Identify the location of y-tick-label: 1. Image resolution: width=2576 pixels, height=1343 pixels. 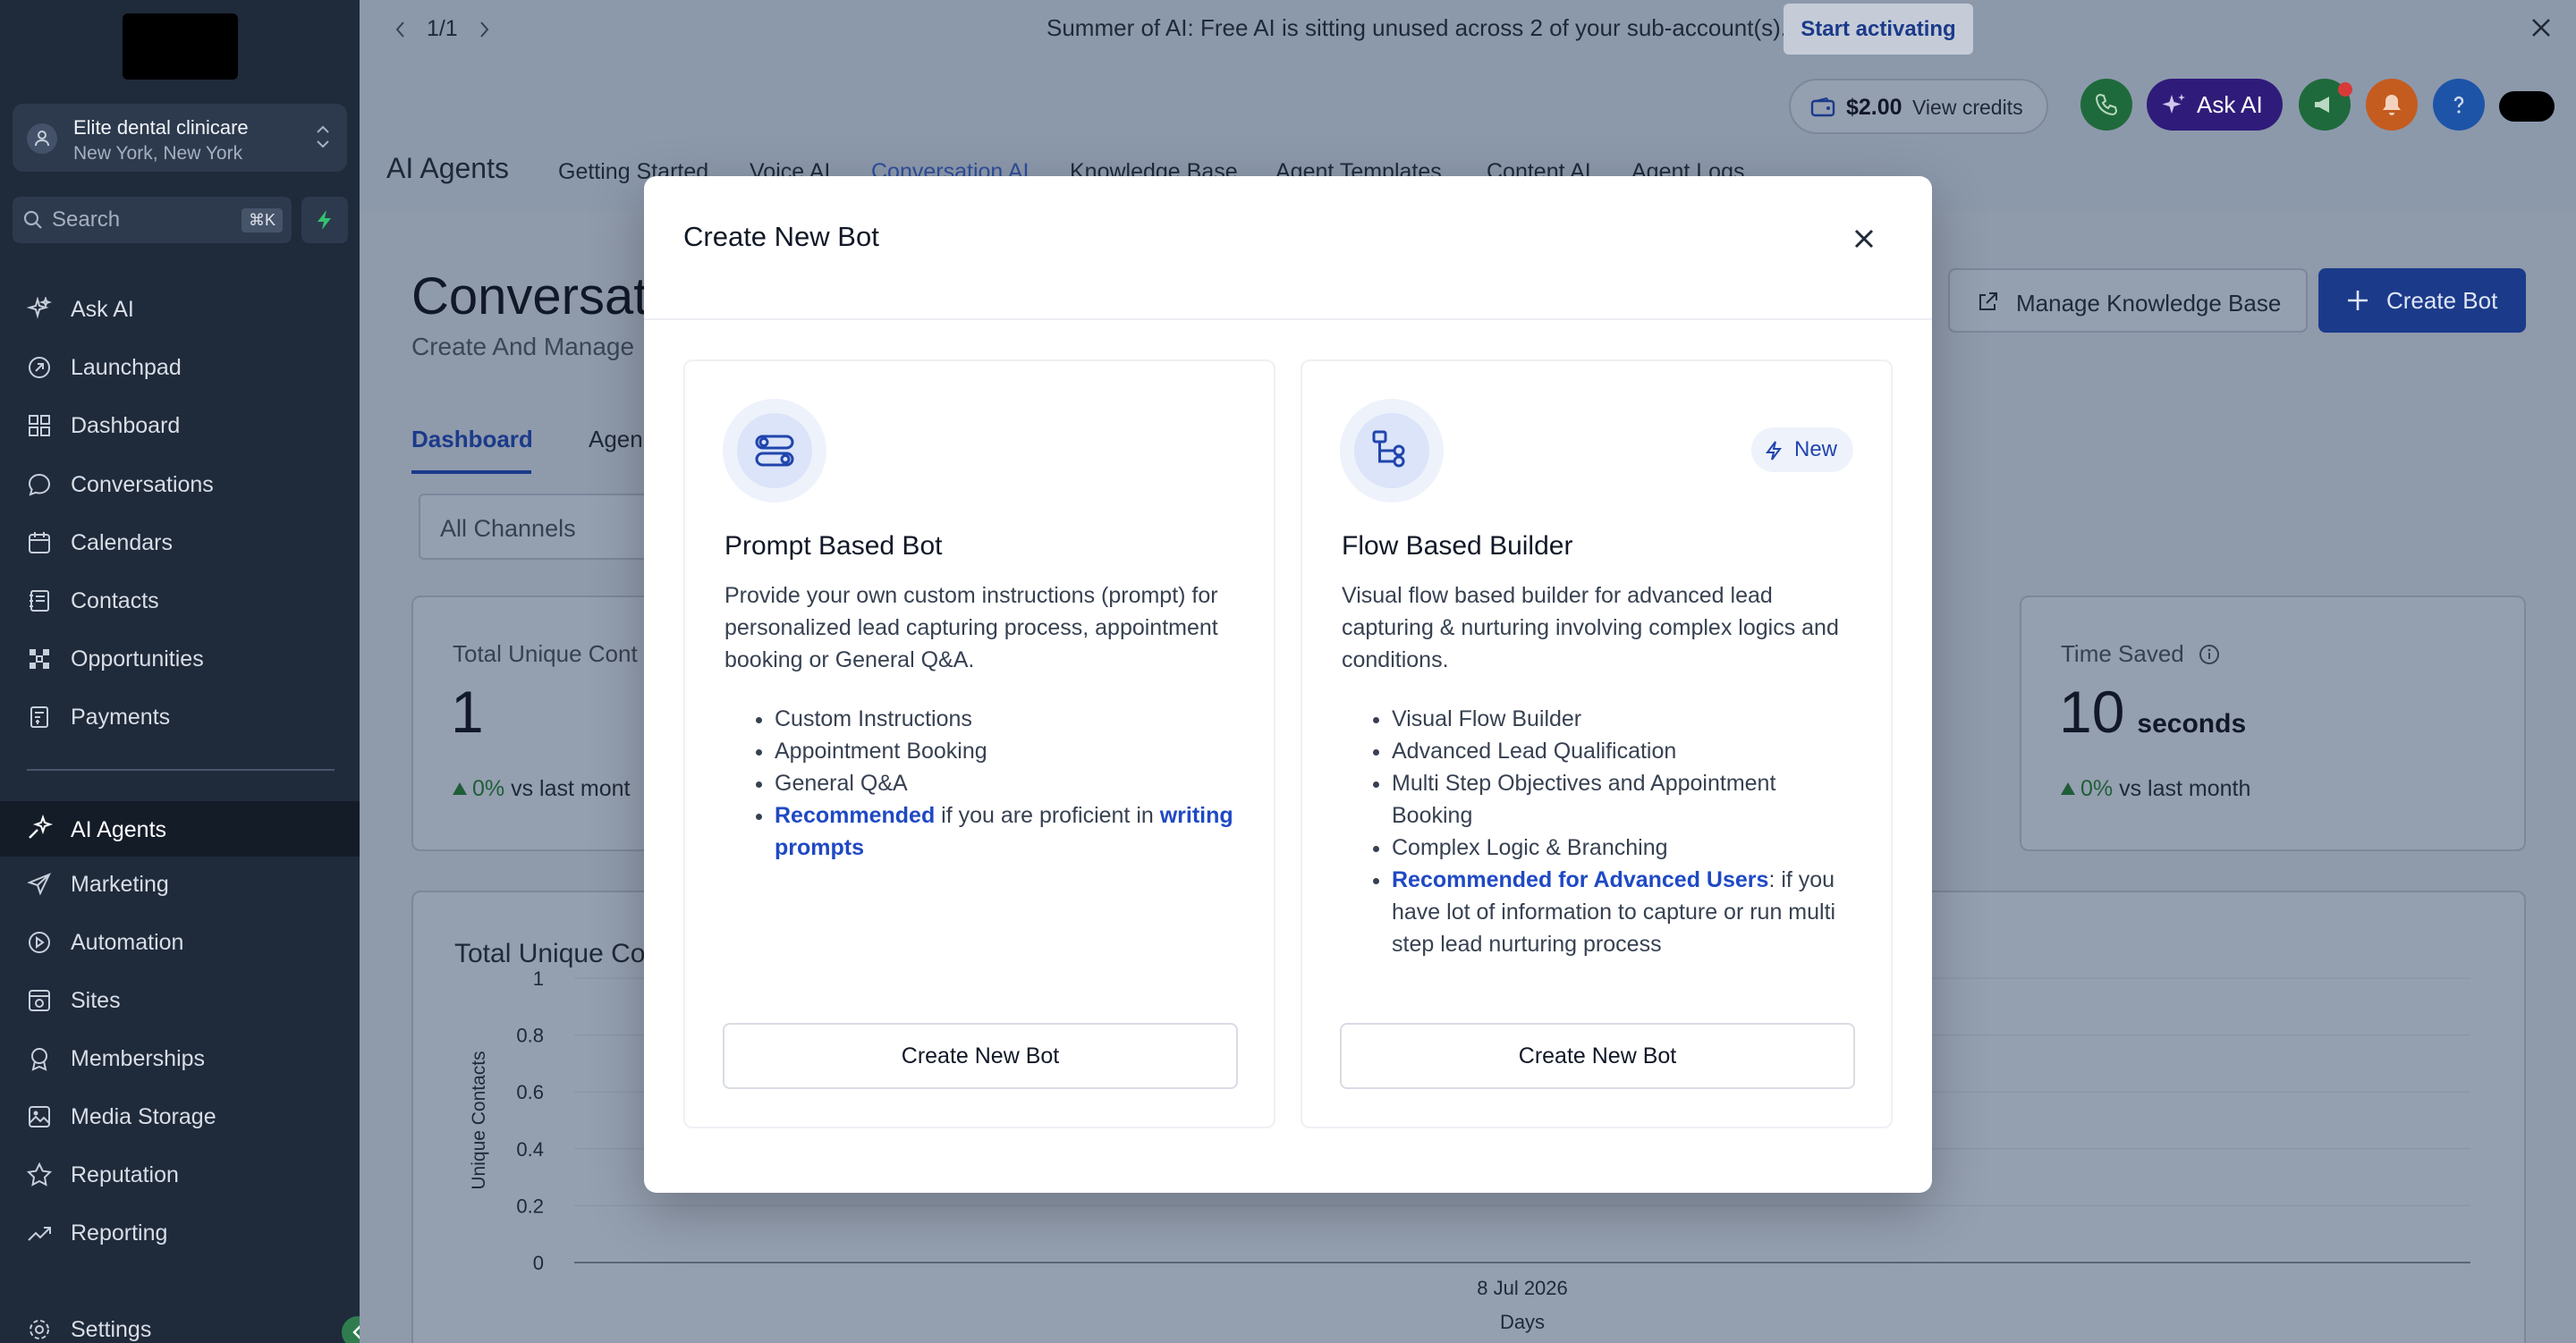
(538, 978).